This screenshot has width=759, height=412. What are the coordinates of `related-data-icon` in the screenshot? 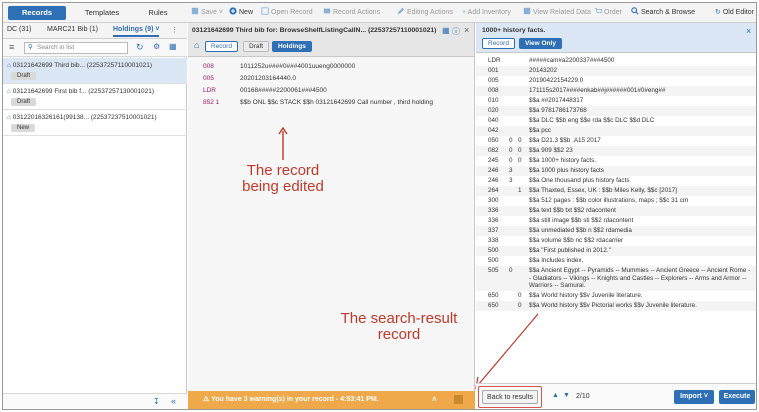 It's located at (527, 11).